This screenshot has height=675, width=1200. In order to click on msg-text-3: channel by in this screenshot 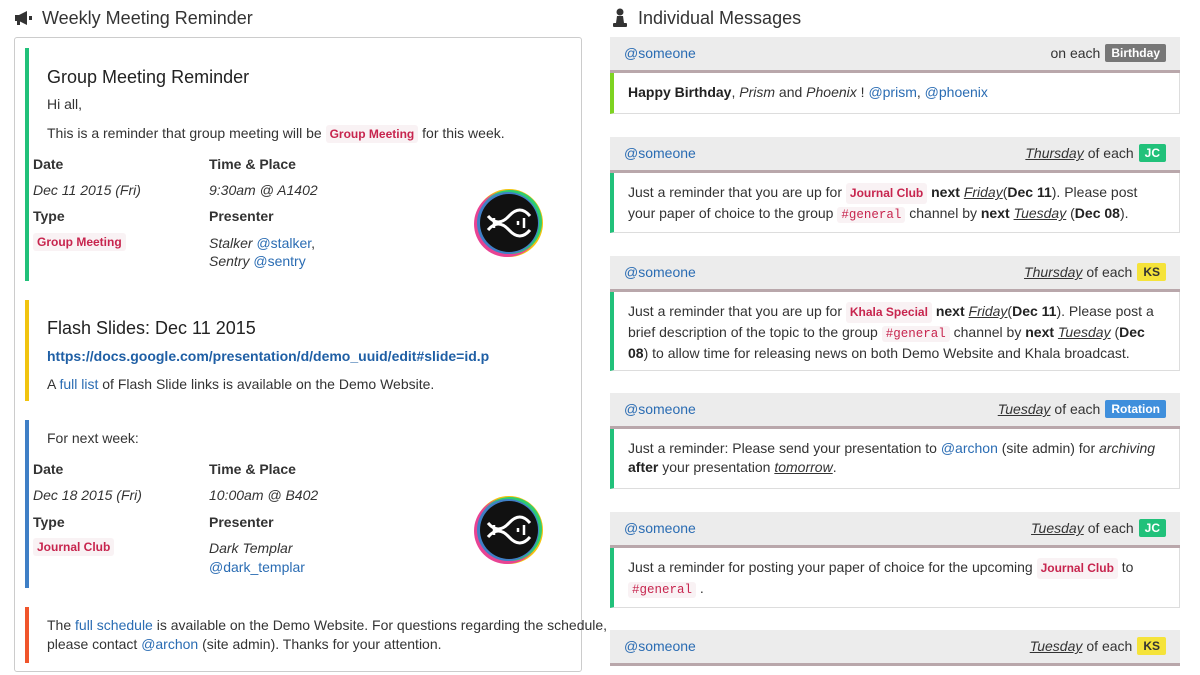, I will do `click(943, 213)`.